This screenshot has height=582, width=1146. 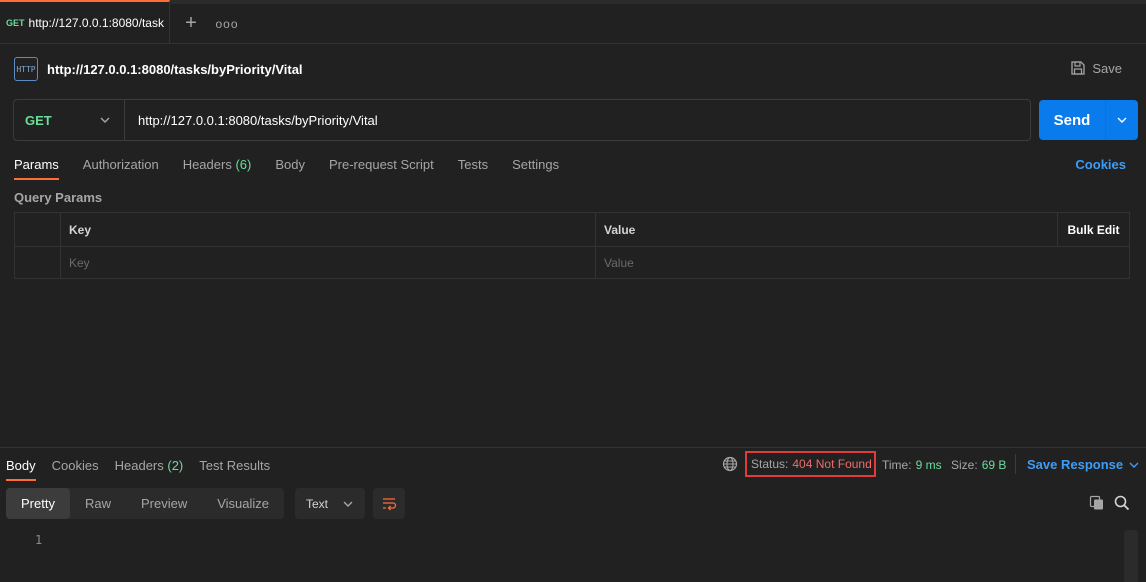 What do you see at coordinates (36, 164) in the screenshot?
I see `tab-label: Params` at bounding box center [36, 164].